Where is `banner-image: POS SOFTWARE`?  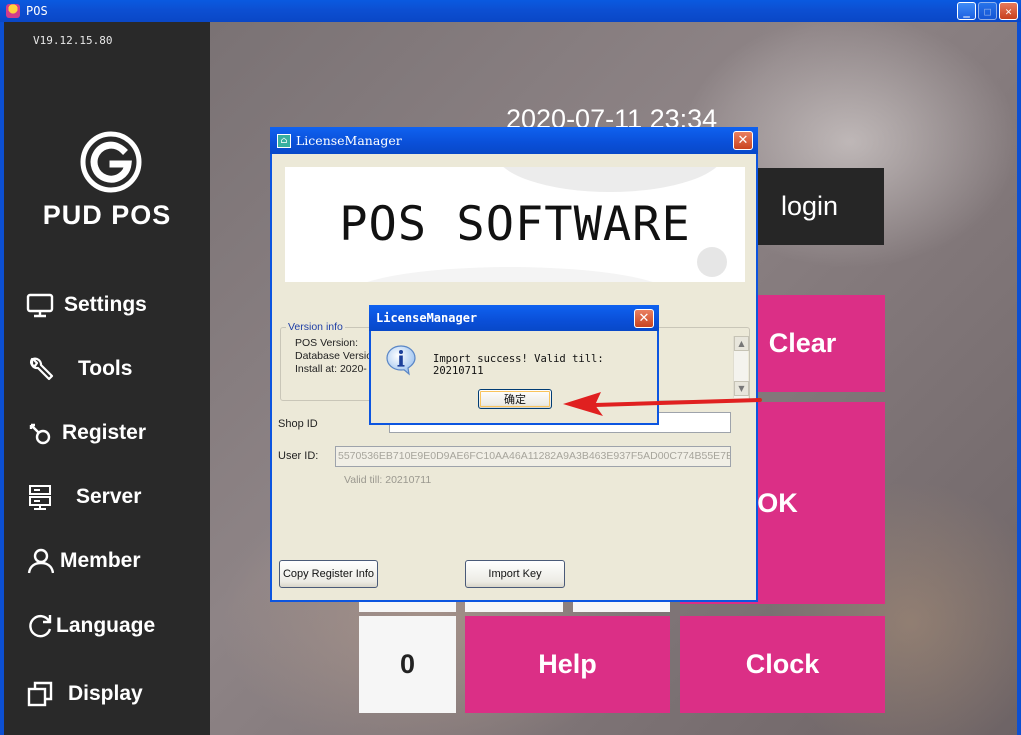 banner-image: POS SOFTWARE is located at coordinates (515, 224).